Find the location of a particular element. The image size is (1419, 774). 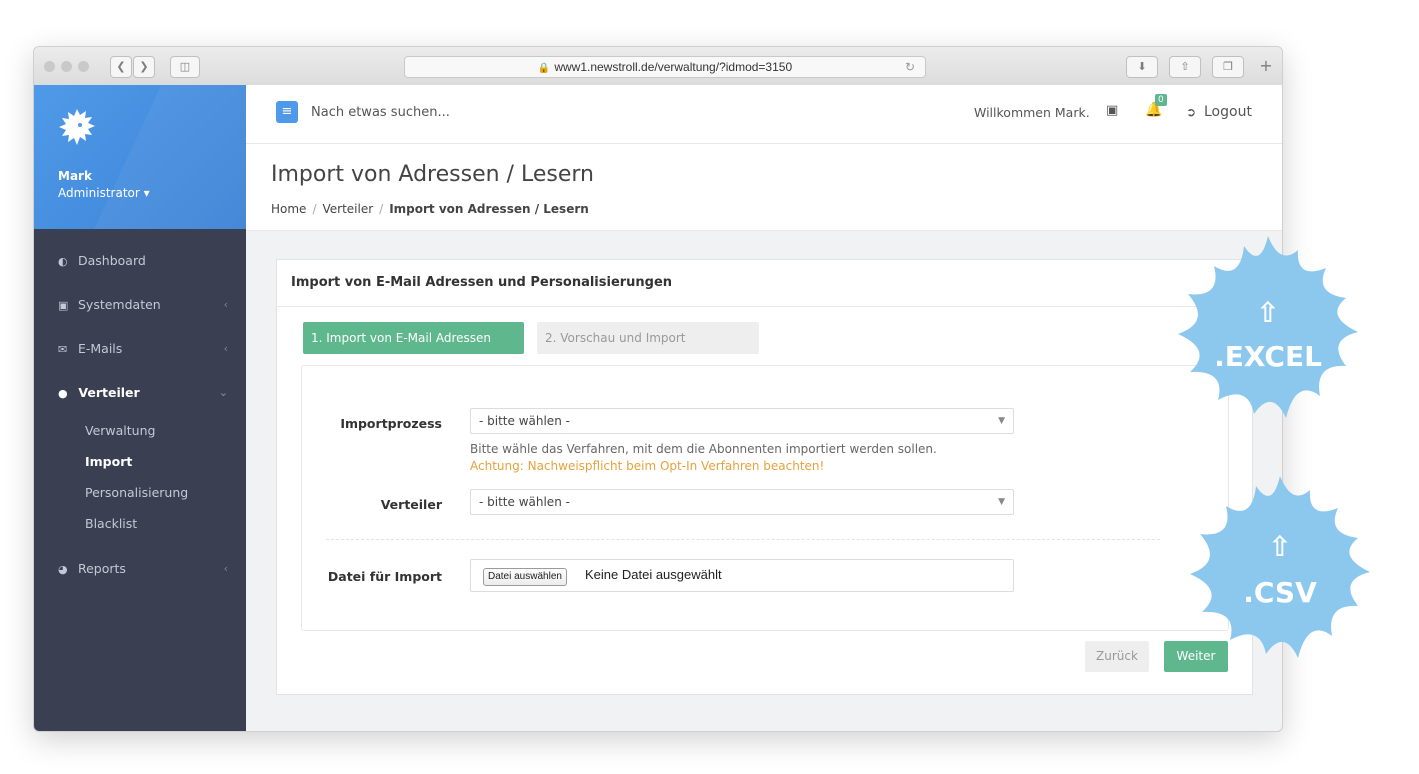

csv-label: .CSV is located at coordinates (1280, 592).